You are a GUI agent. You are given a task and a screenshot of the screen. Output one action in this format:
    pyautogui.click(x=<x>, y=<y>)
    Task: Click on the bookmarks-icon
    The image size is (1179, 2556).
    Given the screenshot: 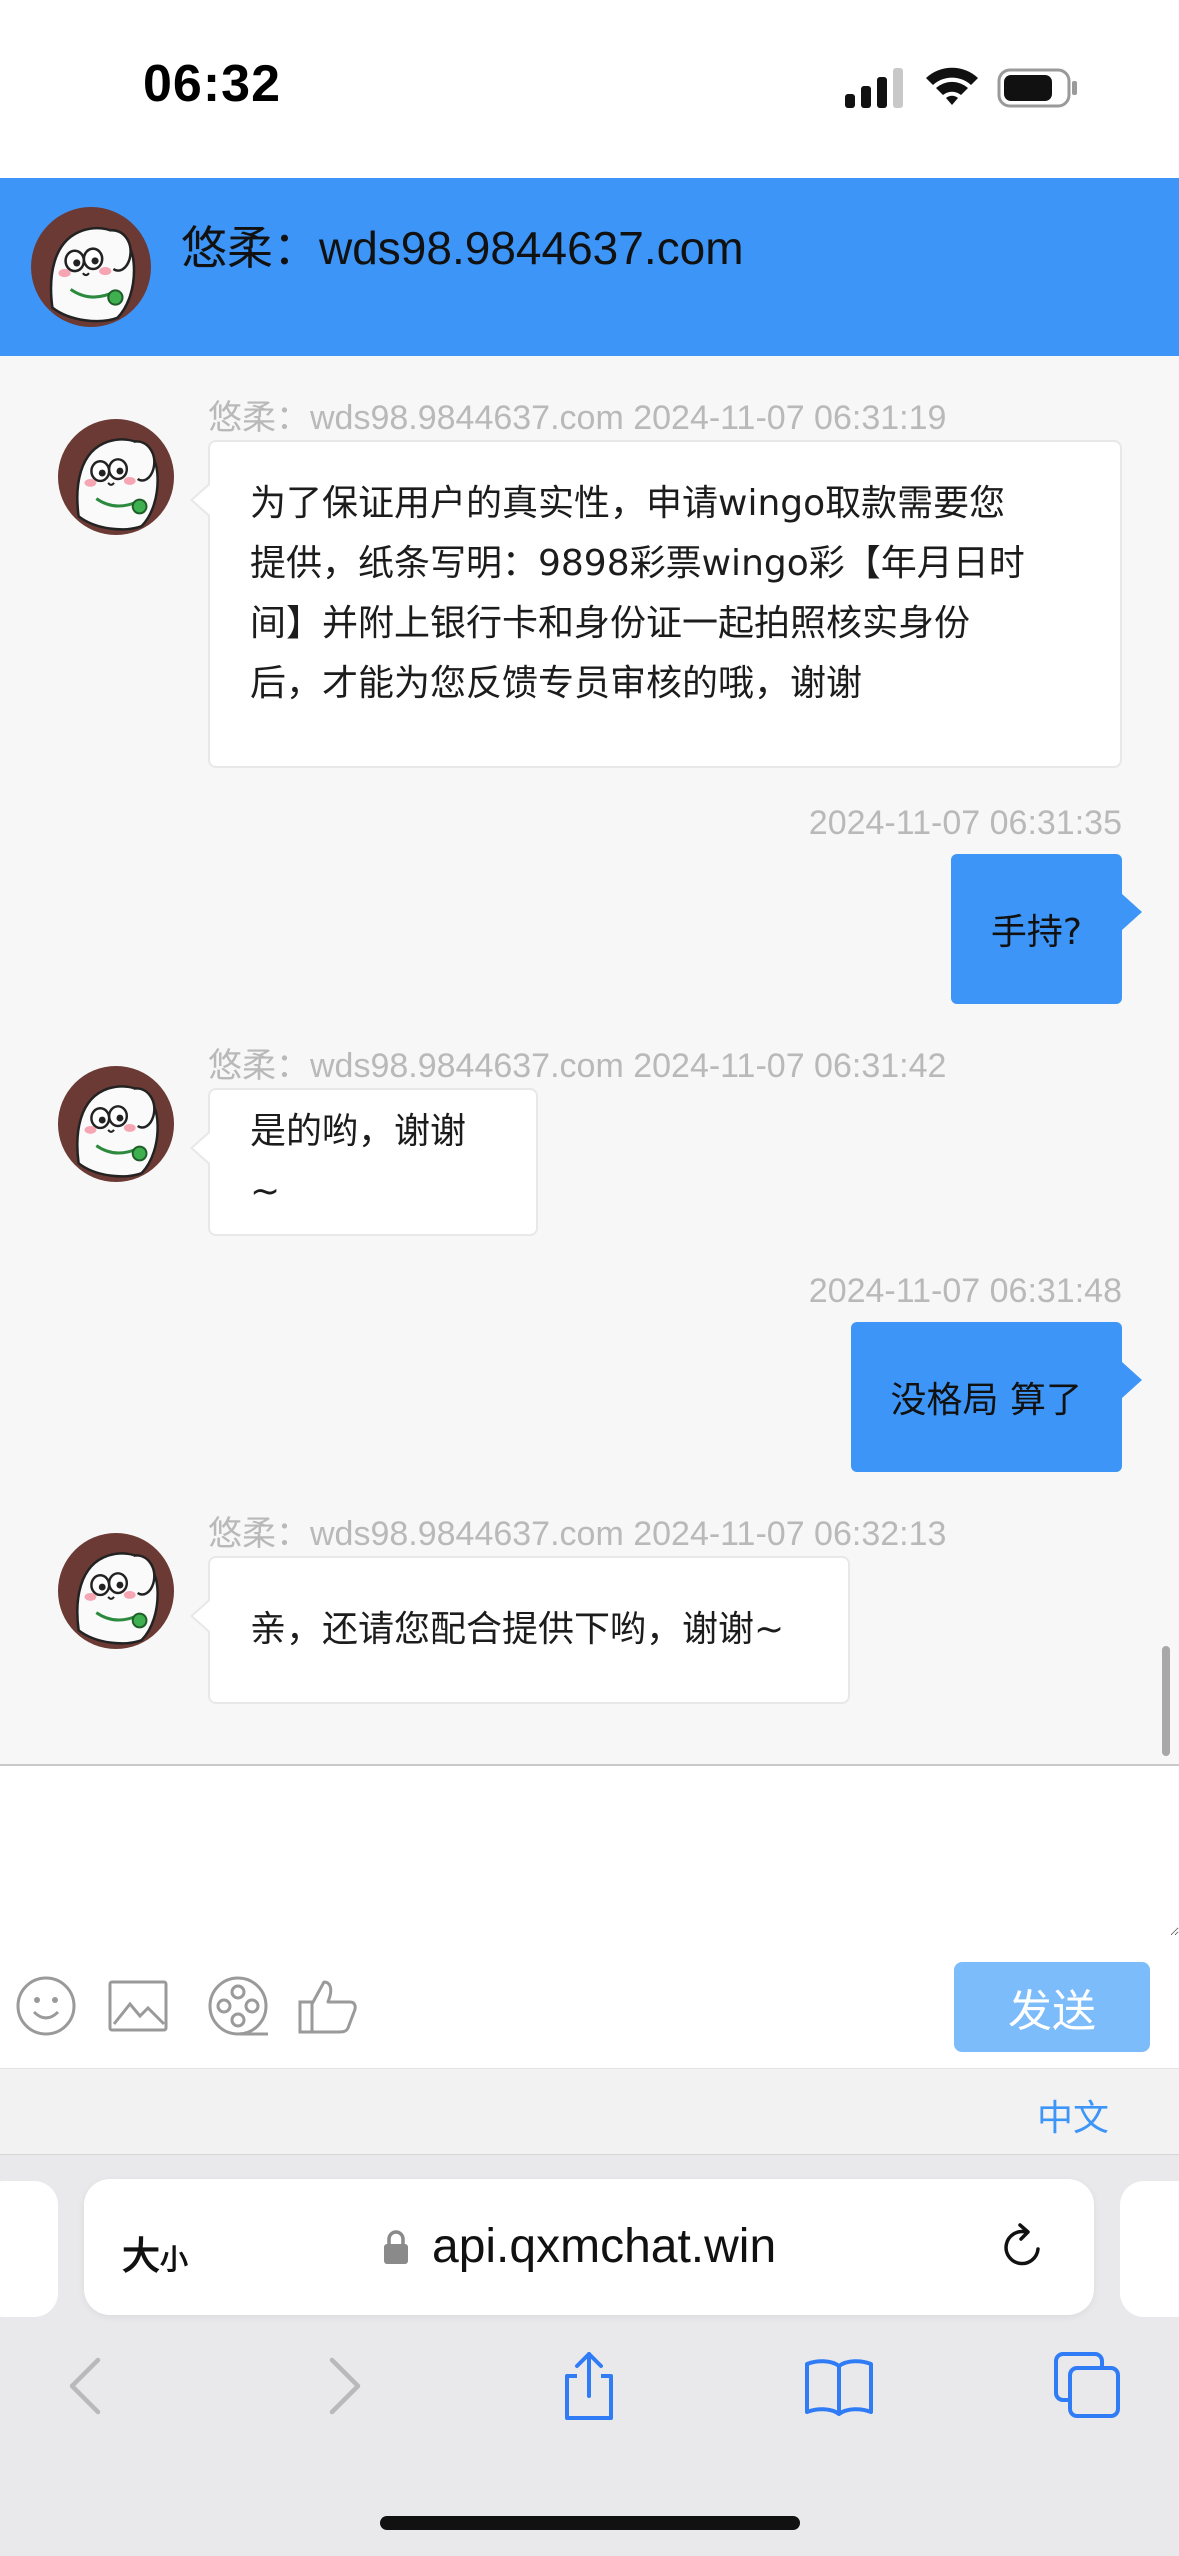 What is the action you would take?
    pyautogui.click(x=839, y=2386)
    